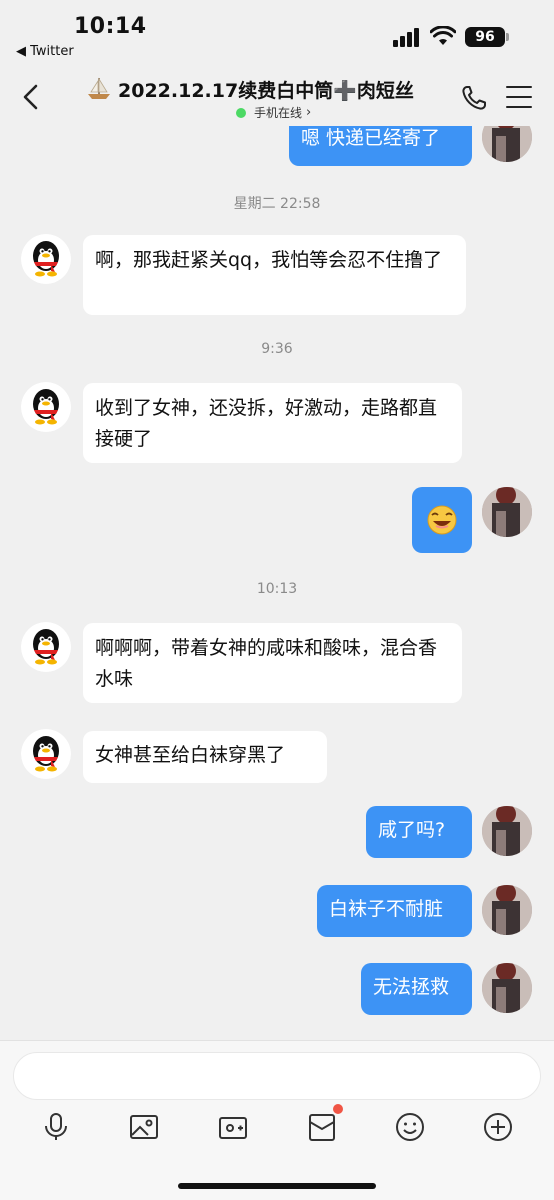  What do you see at coordinates (309, 112) in the screenshot?
I see `chevron-right-icon: ›` at bounding box center [309, 112].